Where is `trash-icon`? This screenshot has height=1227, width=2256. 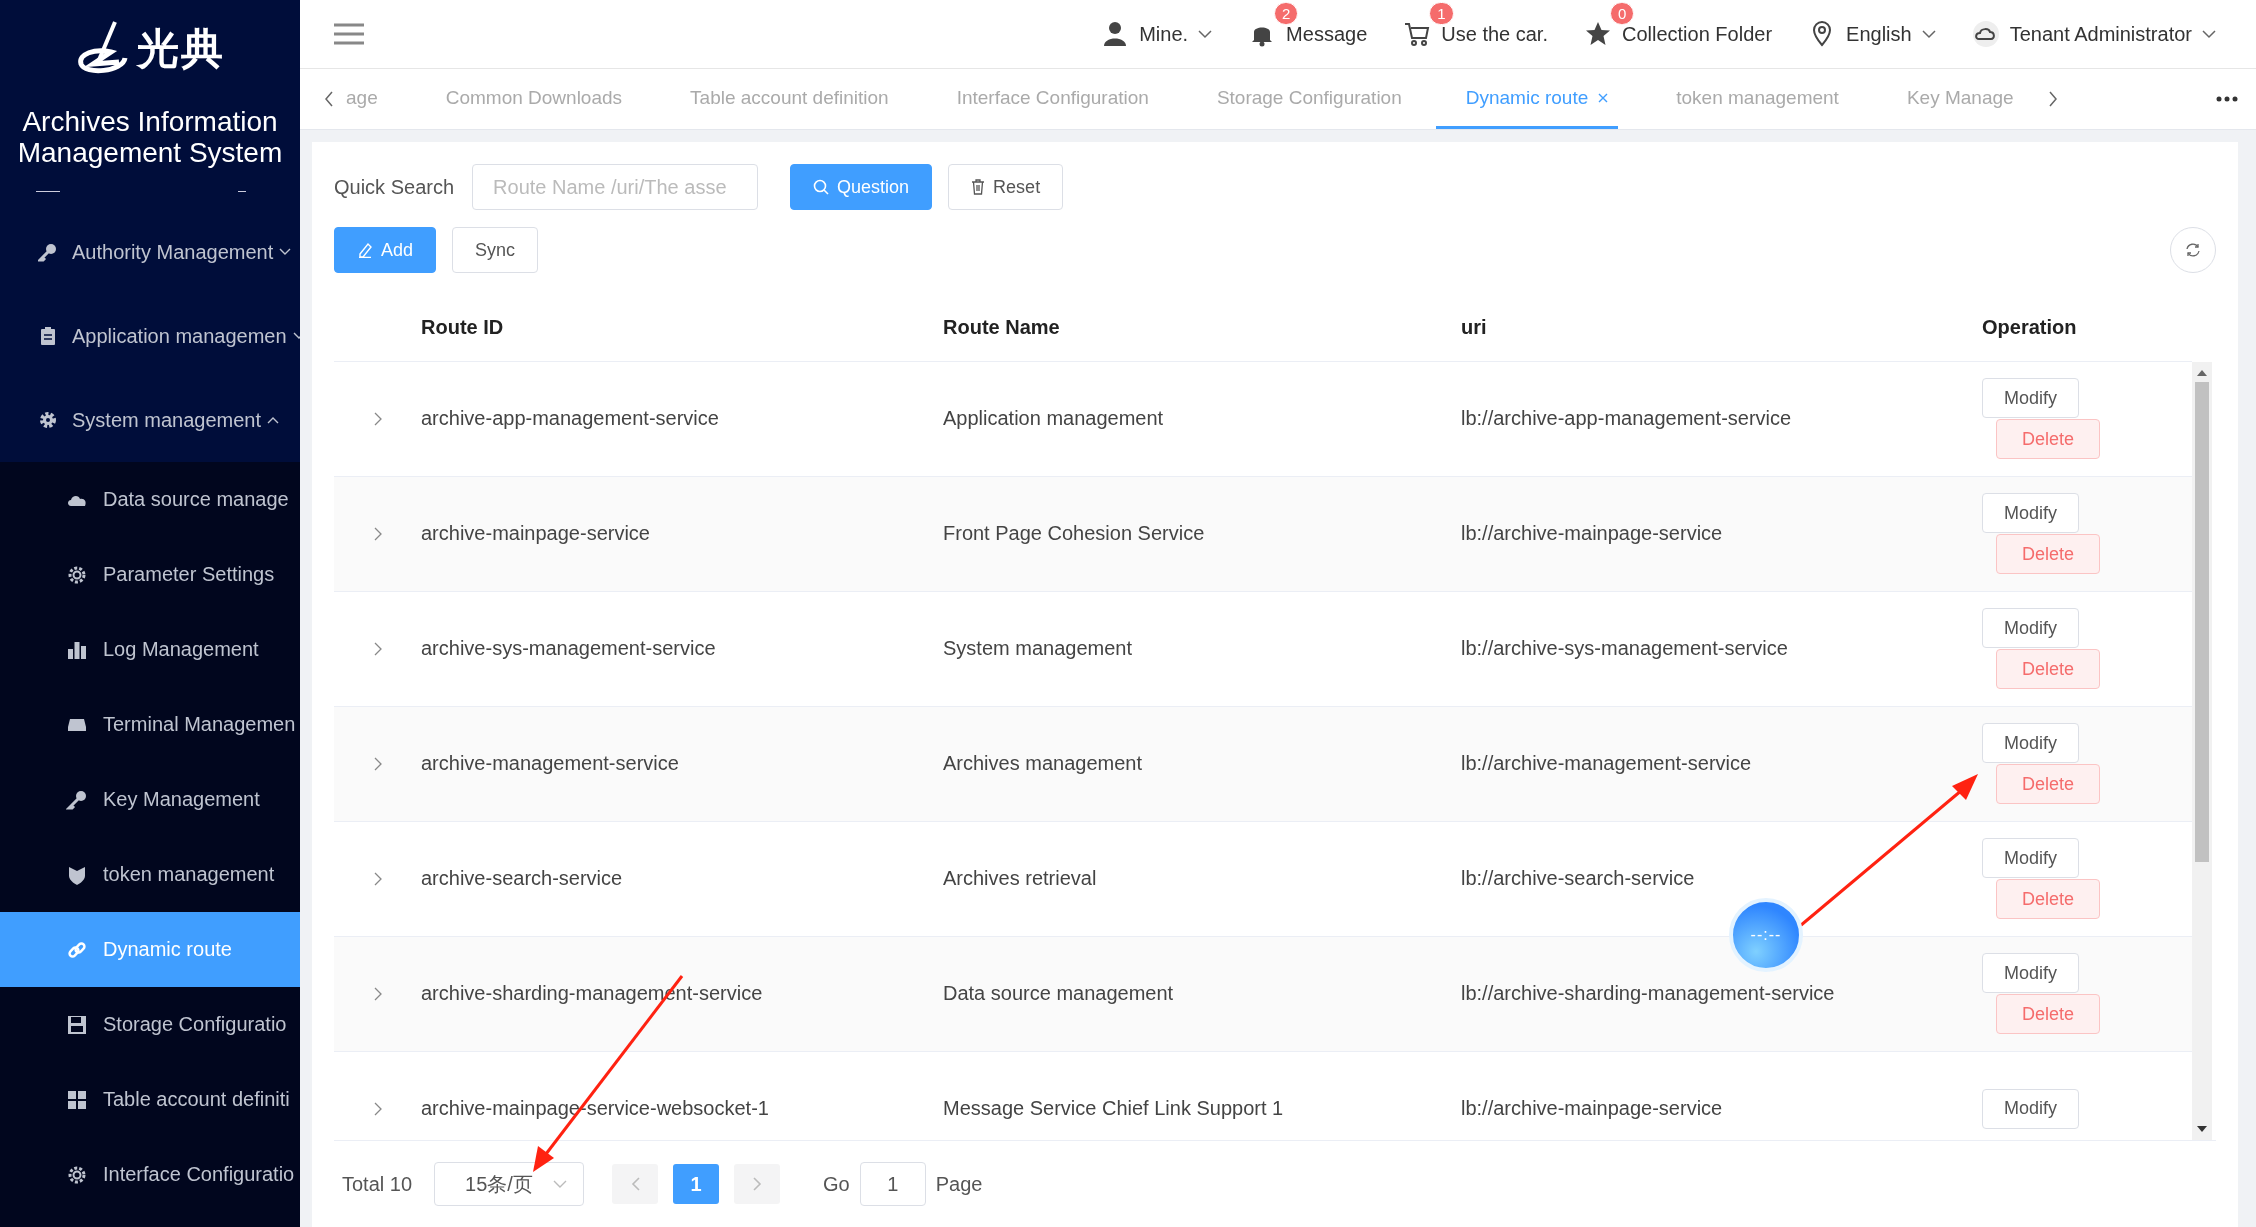 trash-icon is located at coordinates (978, 187).